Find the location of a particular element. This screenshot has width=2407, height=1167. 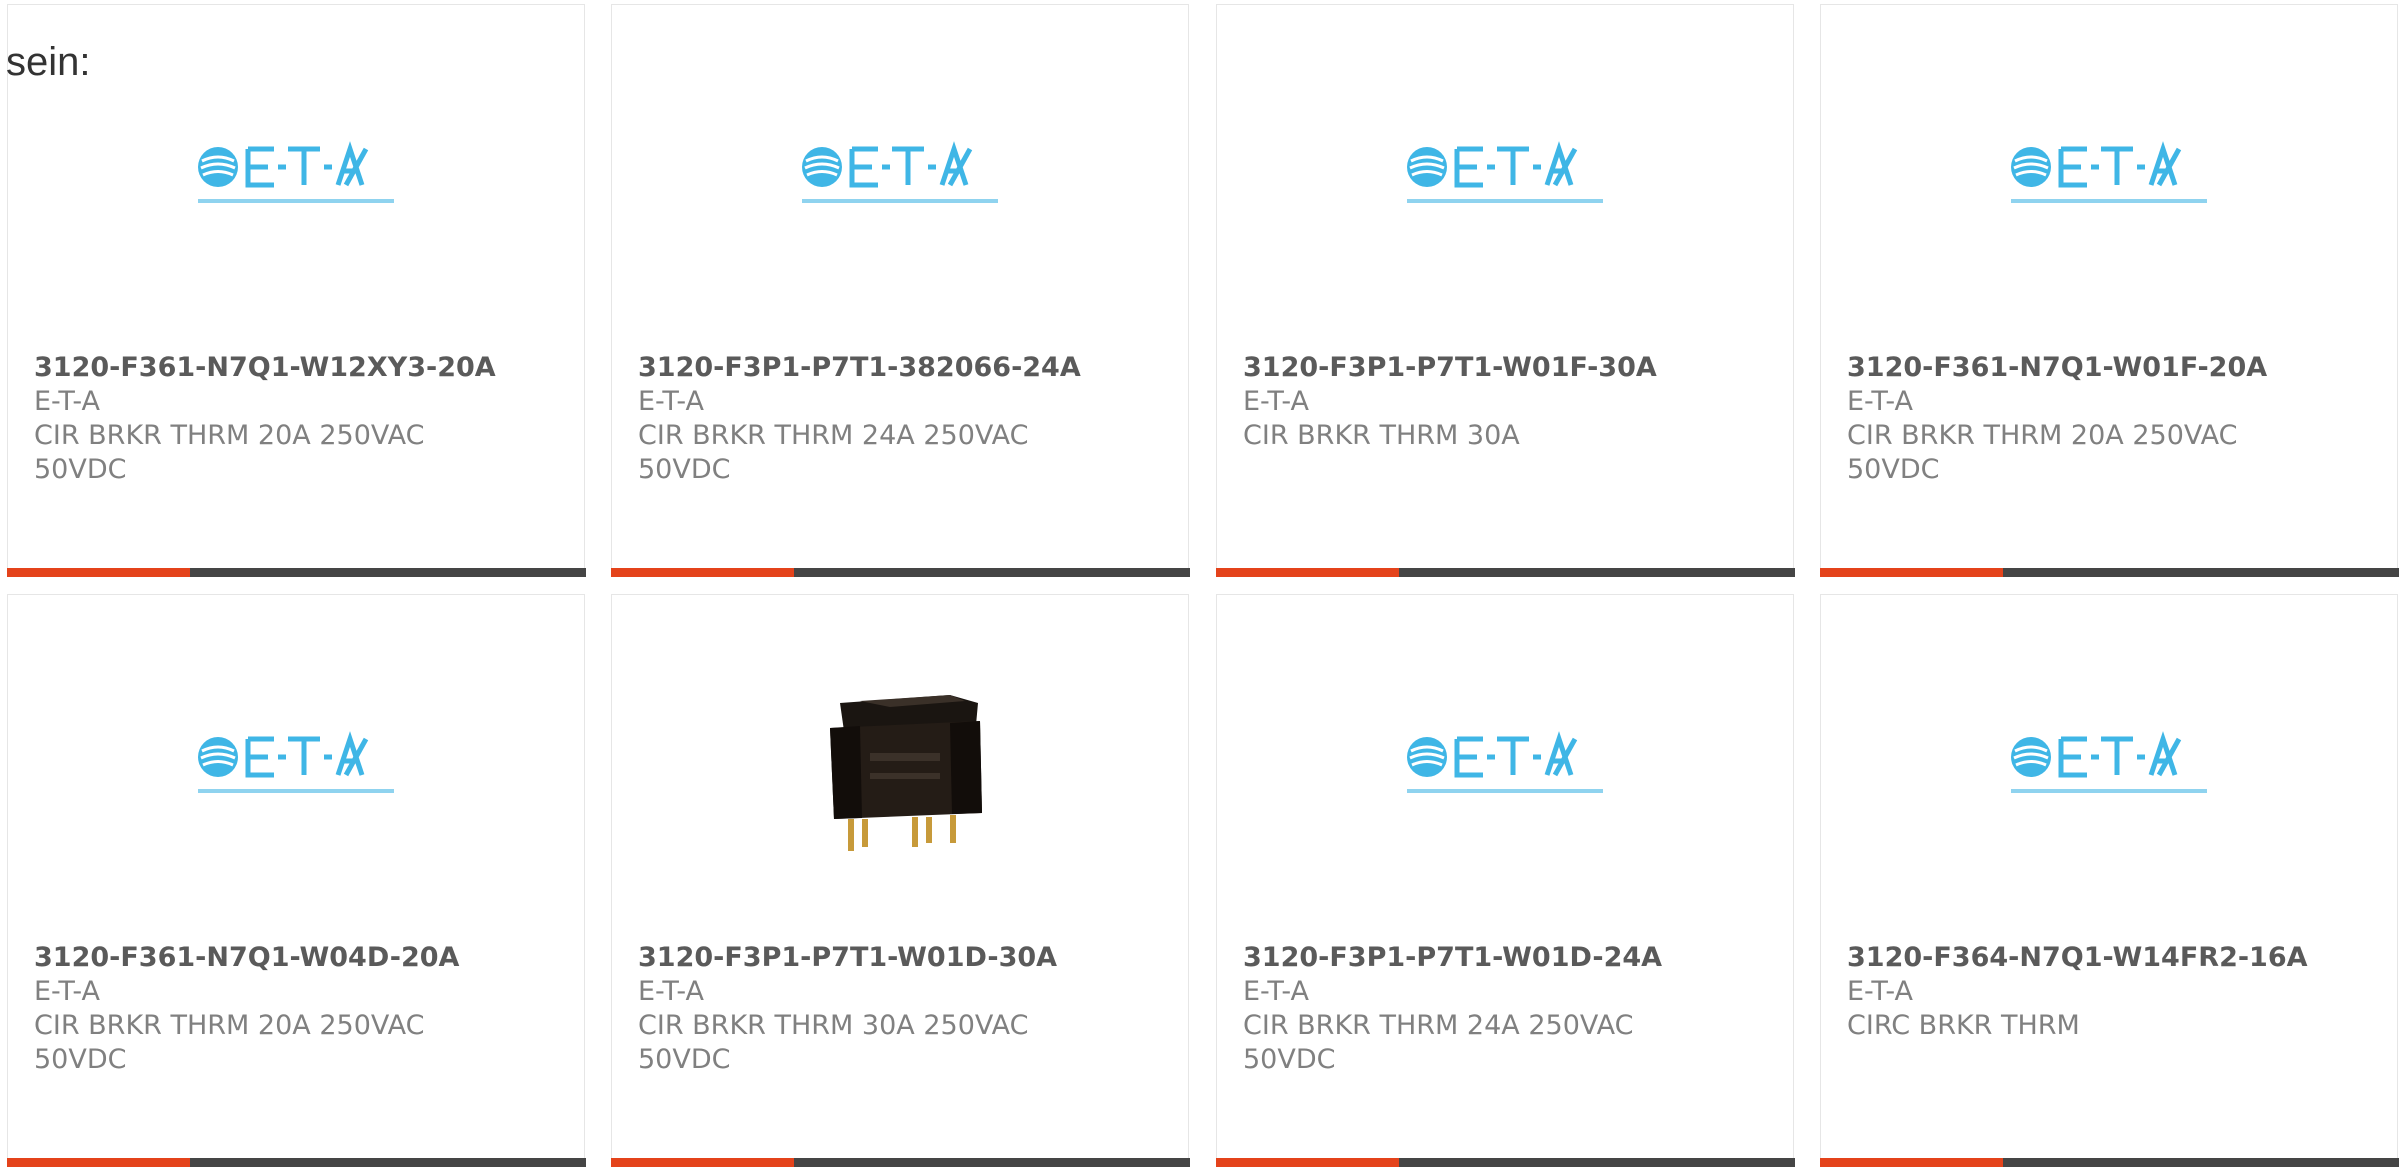

part-number-link: 3120-F361-N7Q1-W04D-20A is located at coordinates (299, 958).